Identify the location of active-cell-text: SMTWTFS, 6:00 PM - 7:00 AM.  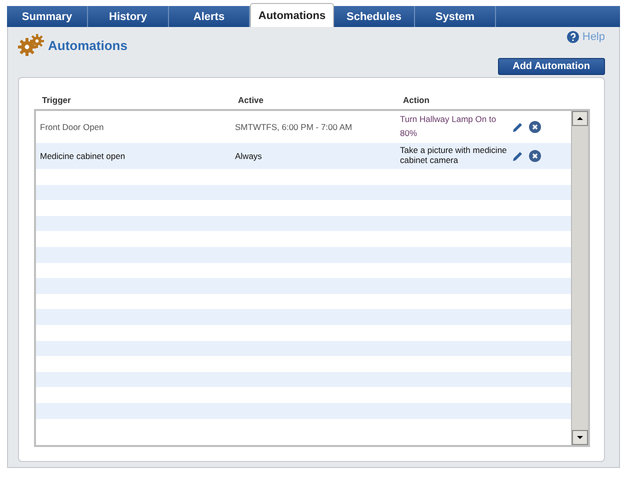
(294, 127).